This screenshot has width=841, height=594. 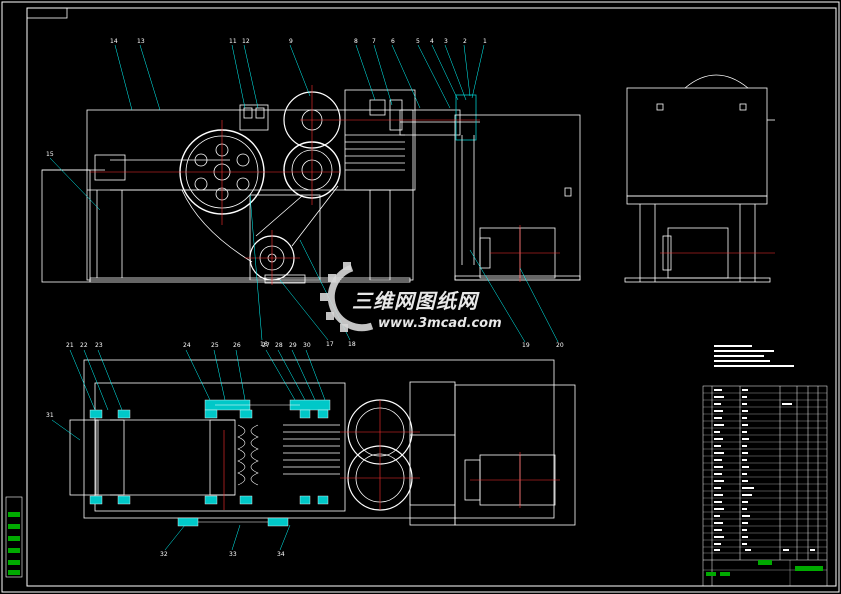 I want to click on callout-label: 17, so click(x=330, y=344).